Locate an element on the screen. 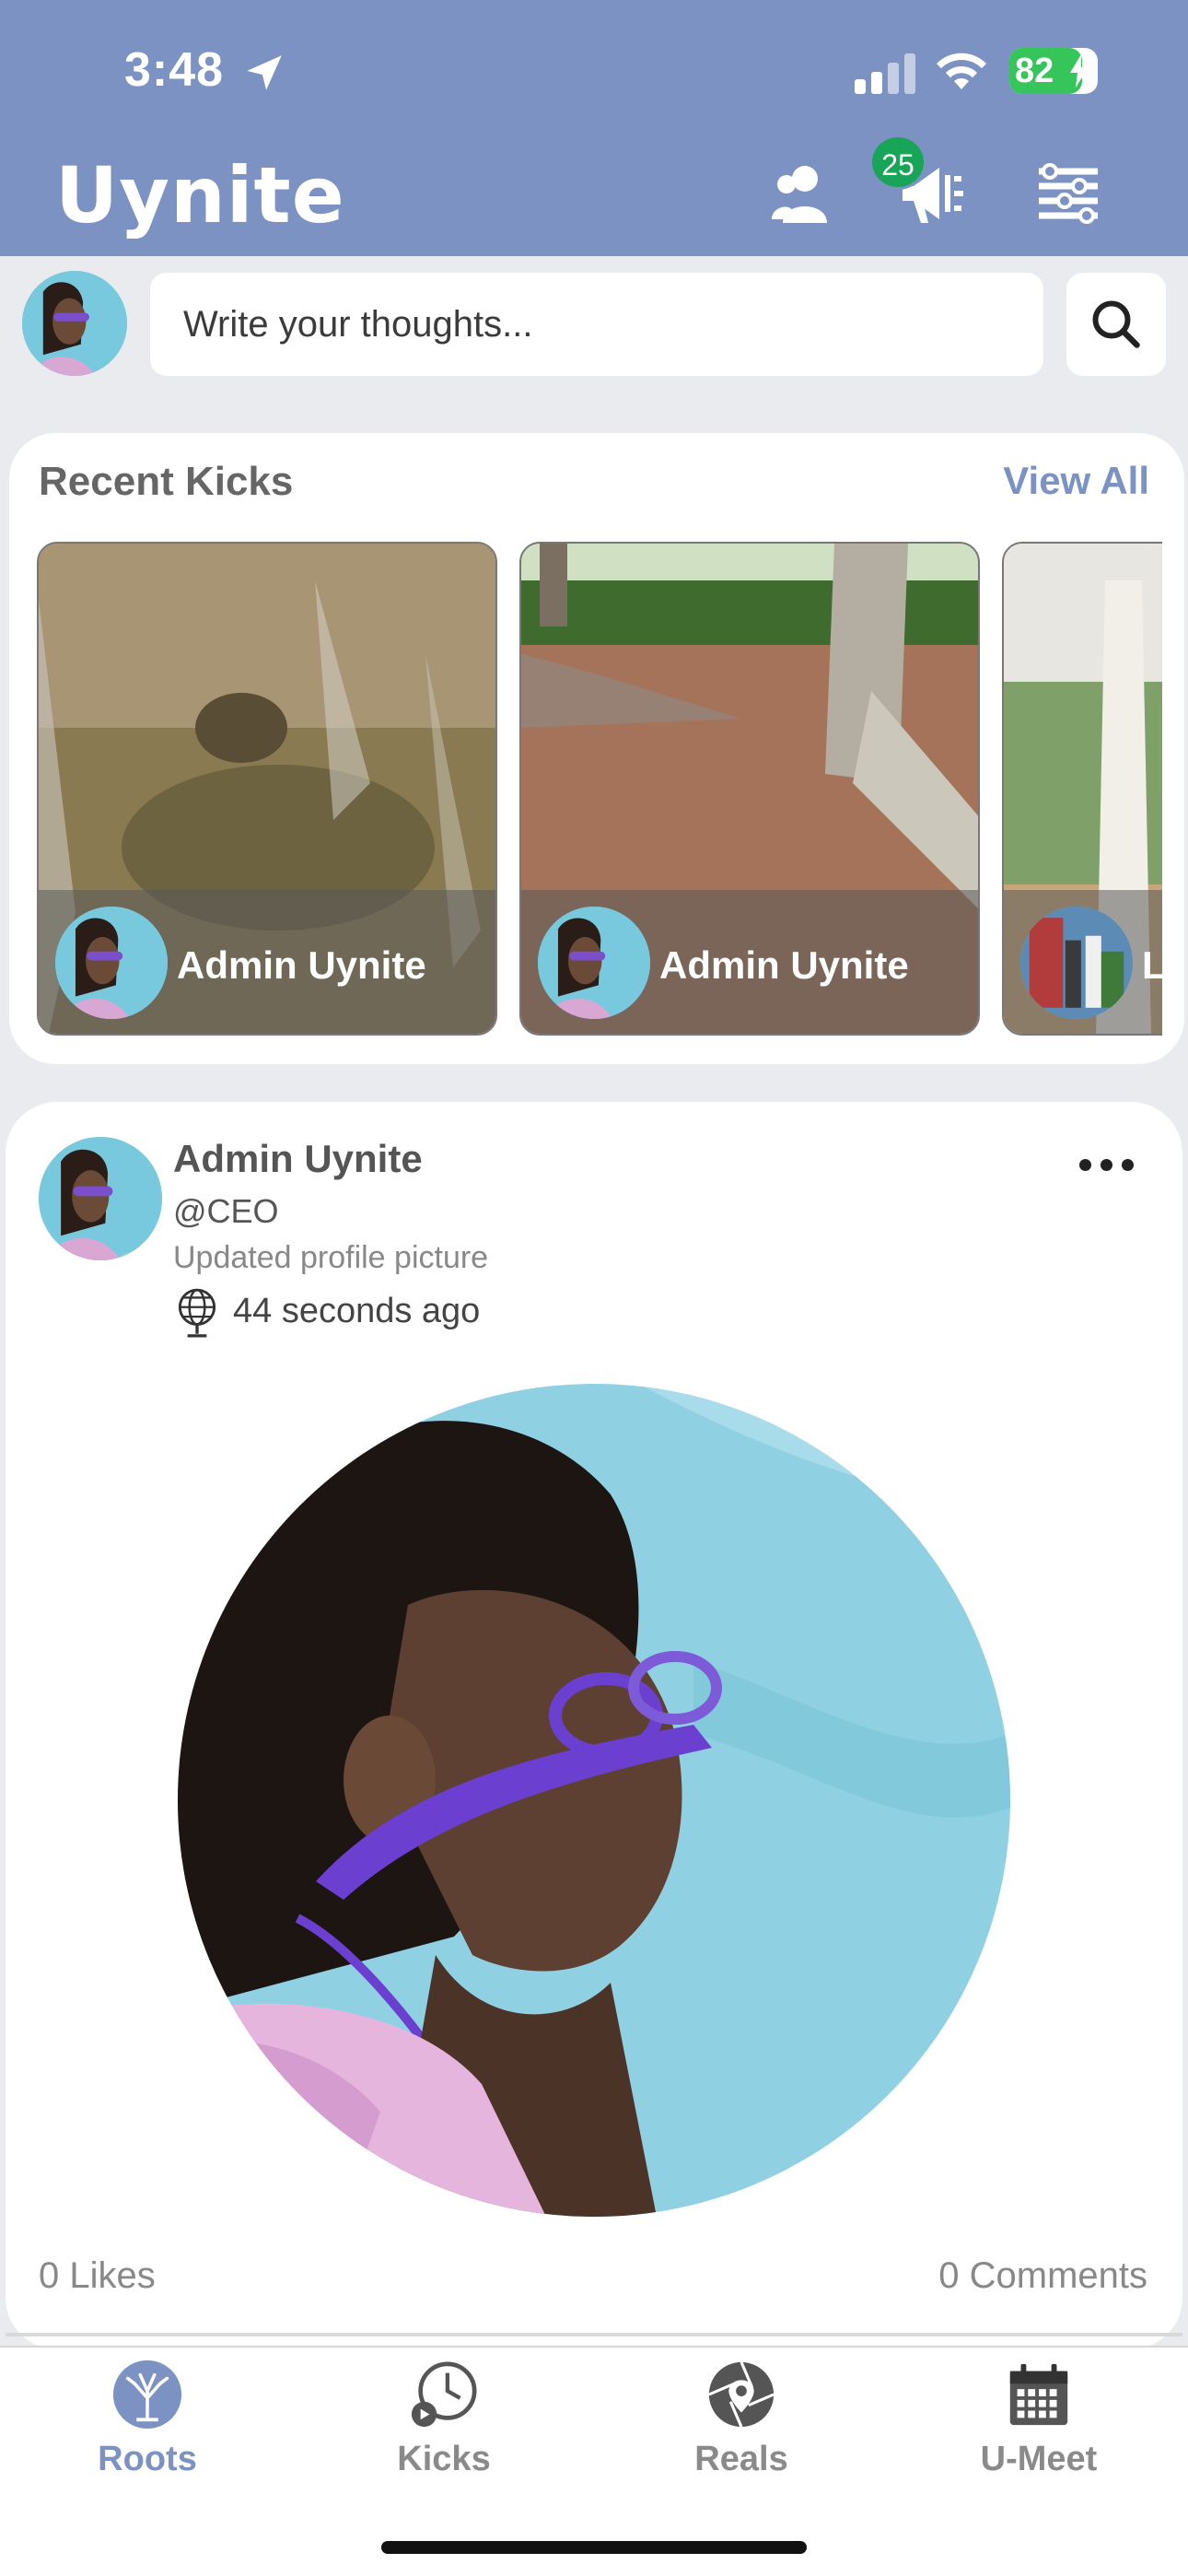  likes-count: 0 Likes is located at coordinates (97, 2276).